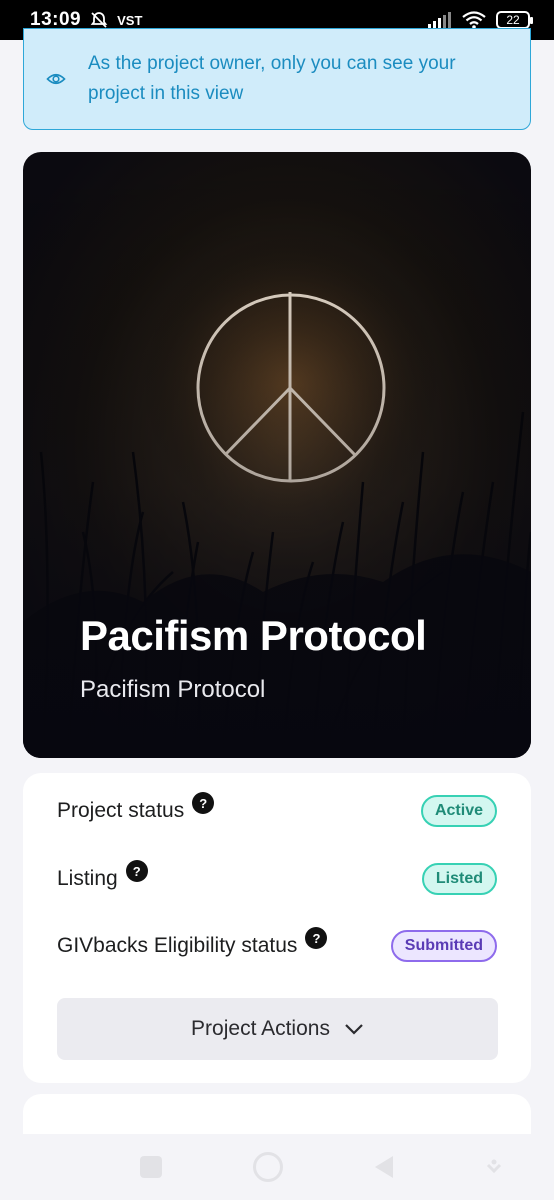 Image resolution: width=554 pixels, height=1200 pixels. I want to click on status-right: 22, so click(480, 20).